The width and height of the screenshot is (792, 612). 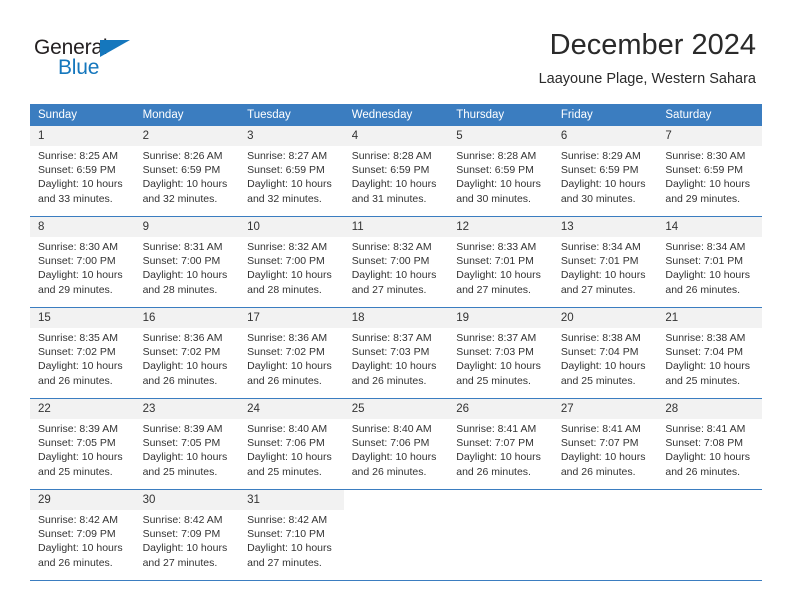 What do you see at coordinates (396, 535) in the screenshot?
I see `empty-placeholder` at bounding box center [396, 535].